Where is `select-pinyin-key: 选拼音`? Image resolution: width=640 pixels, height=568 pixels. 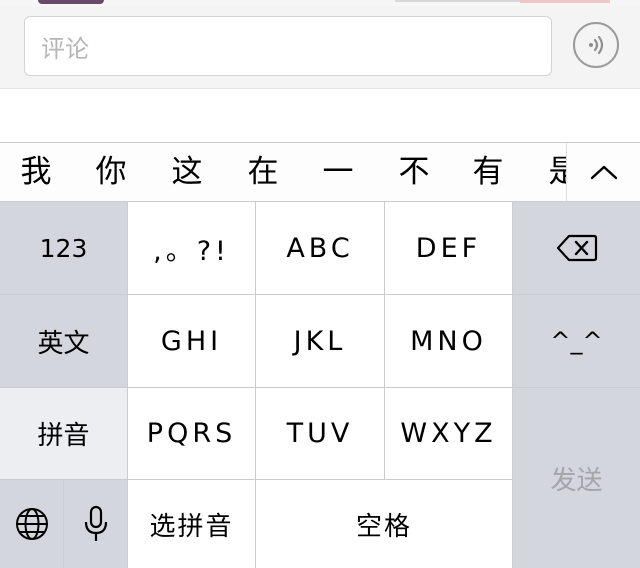 select-pinyin-key: 选拼音 is located at coordinates (191, 524).